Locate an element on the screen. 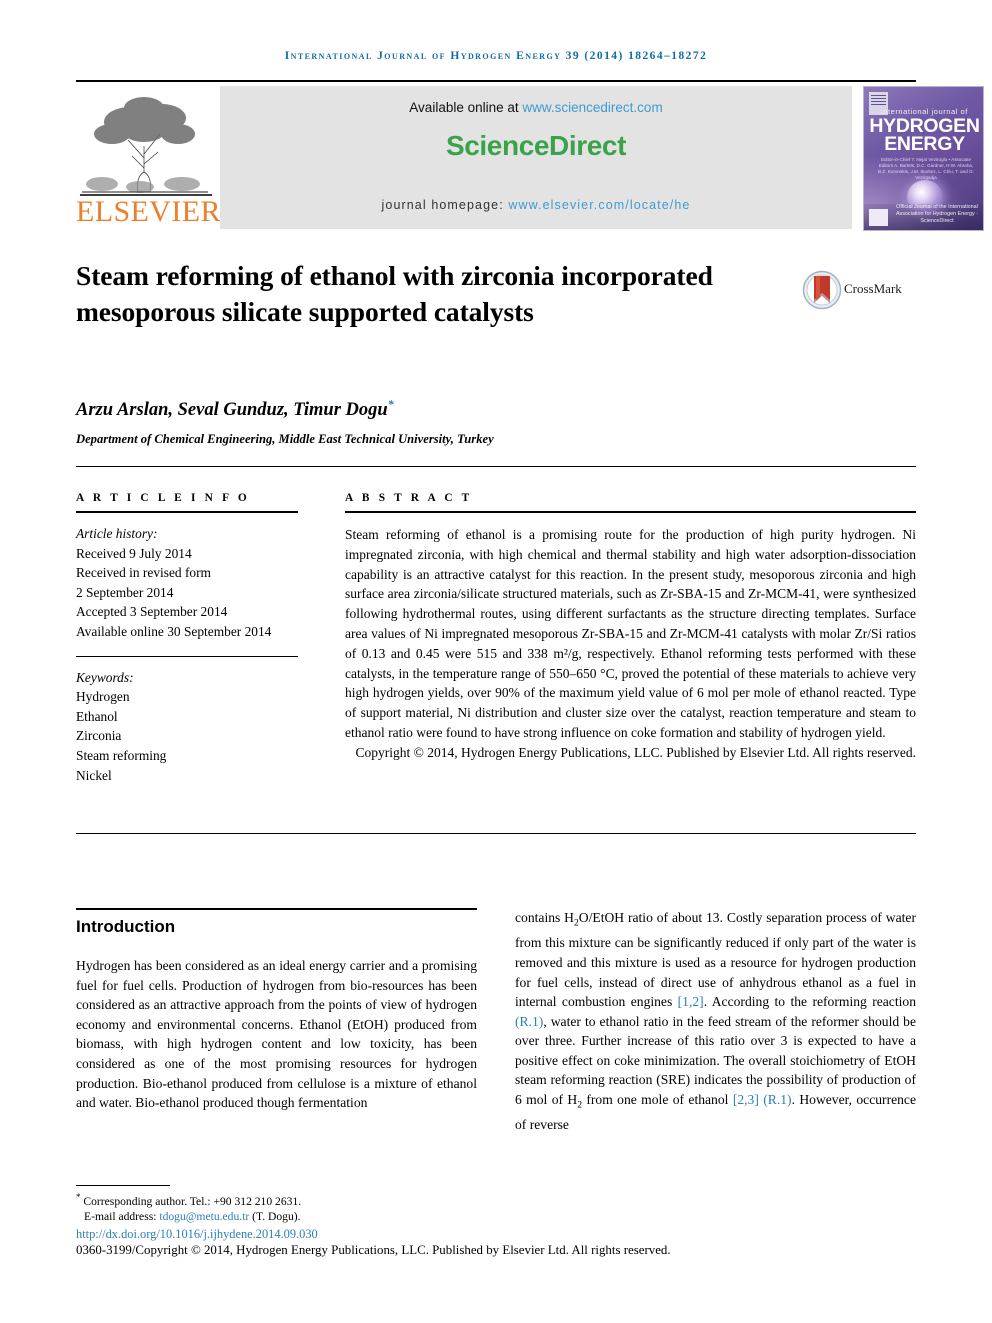 This screenshot has height=1323, width=992. section-heading-introduction: Introduction is located at coordinates (126, 926).